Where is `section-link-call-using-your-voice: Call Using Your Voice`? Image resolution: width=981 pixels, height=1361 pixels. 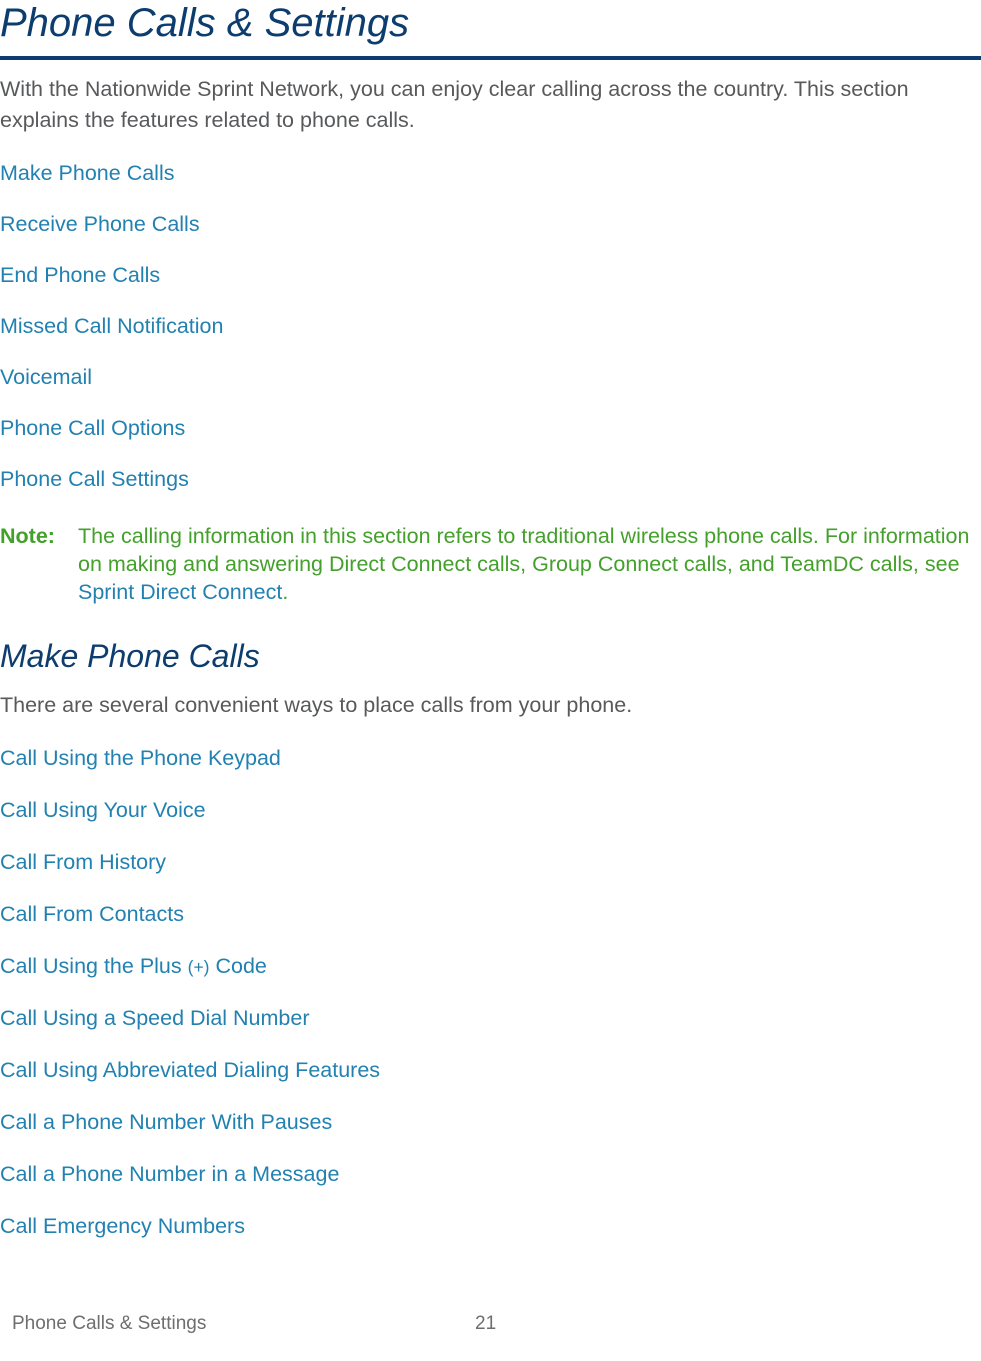
section-link-call-using-your-voice: Call Using Your Voice is located at coordinates (490, 810).